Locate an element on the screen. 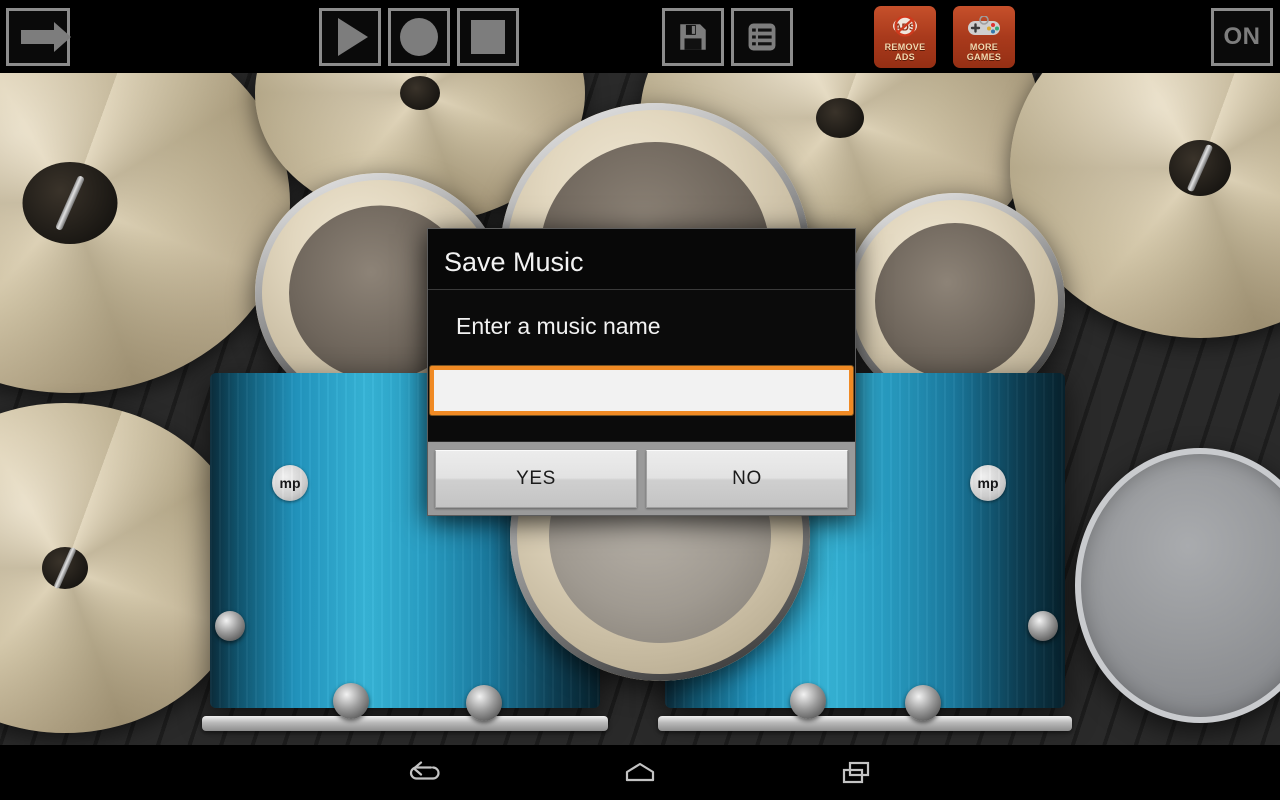 This screenshot has height=800, width=1280. dialog-button-bar: YES NO is located at coordinates (641, 478).